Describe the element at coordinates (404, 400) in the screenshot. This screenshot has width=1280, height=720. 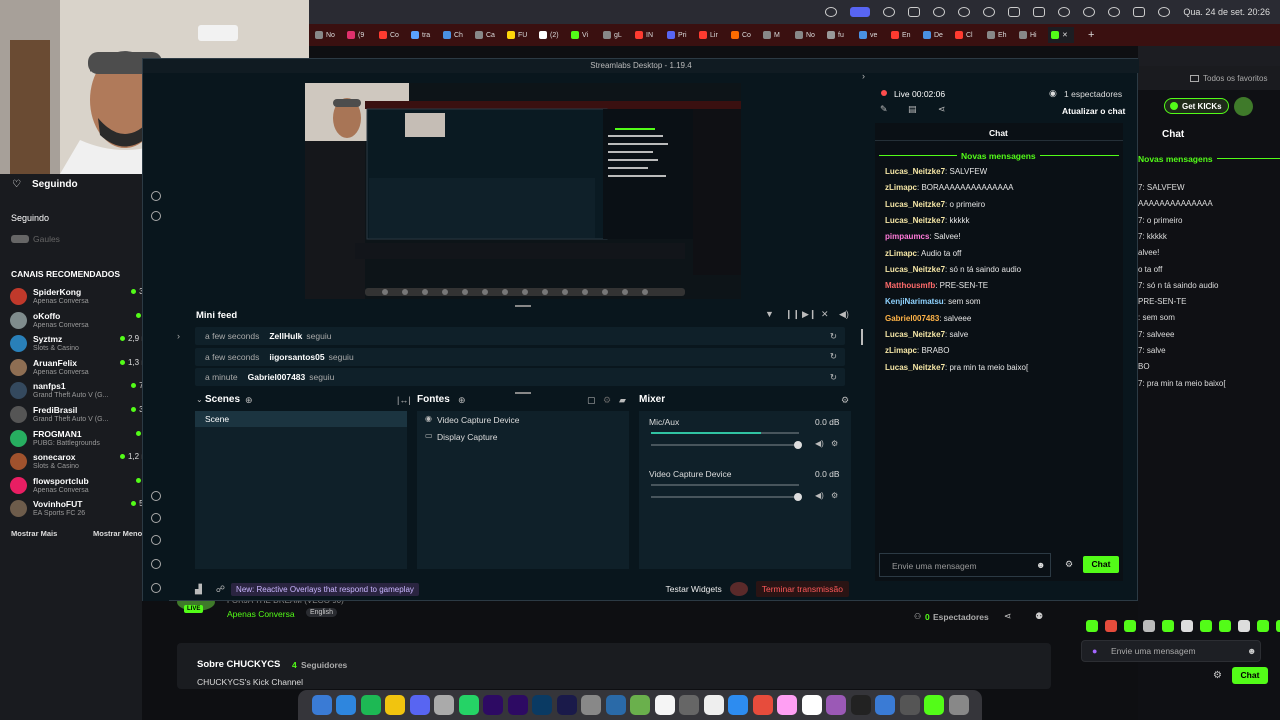
I see `scene-transition-icon: |↔|` at that location.